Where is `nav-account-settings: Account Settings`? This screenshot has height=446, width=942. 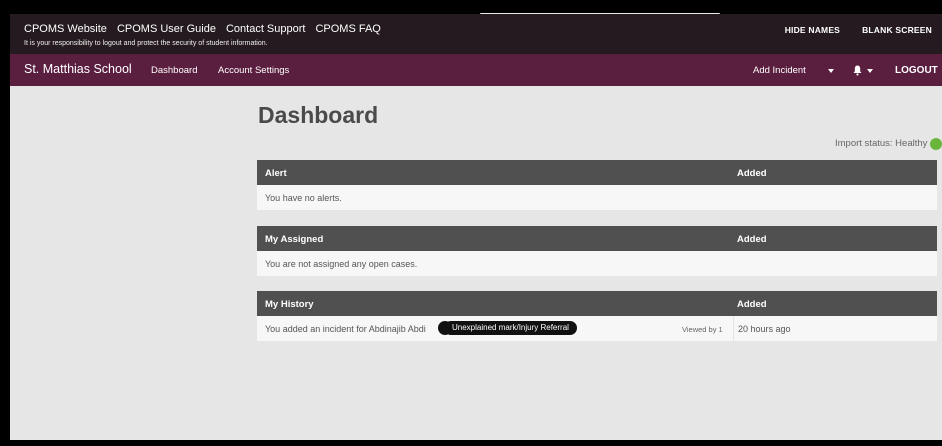
nav-account-settings: Account Settings is located at coordinates (253, 70).